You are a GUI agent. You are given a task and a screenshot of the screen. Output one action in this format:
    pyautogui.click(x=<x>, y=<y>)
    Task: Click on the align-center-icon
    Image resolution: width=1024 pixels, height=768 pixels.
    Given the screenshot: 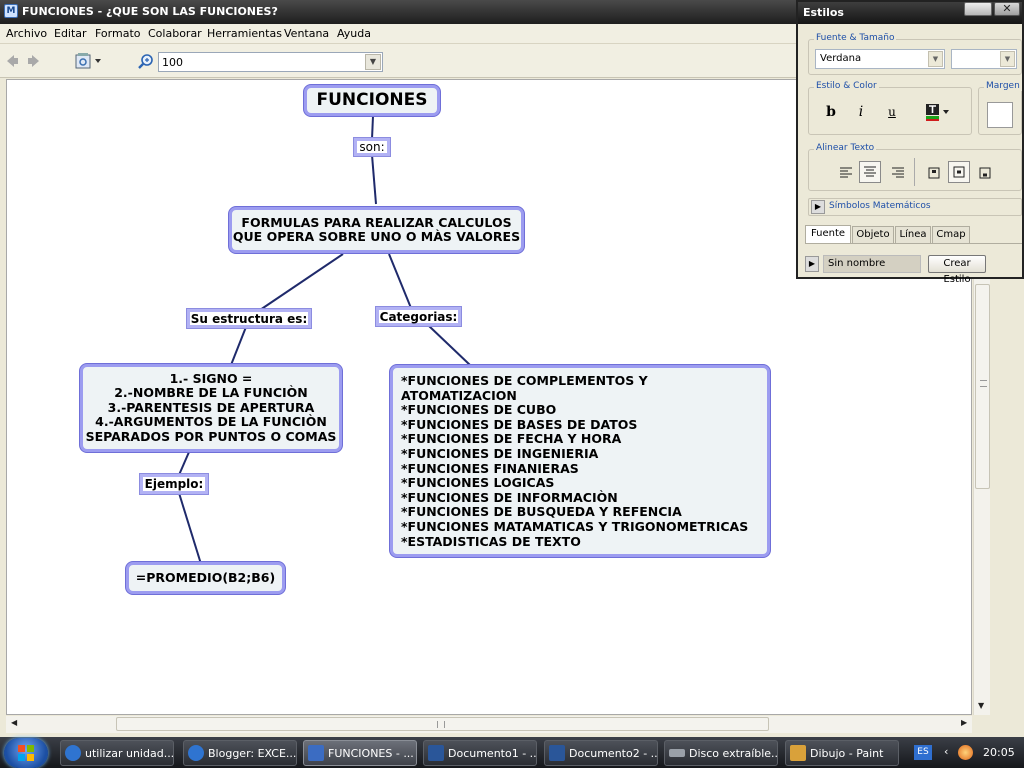 What is the action you would take?
    pyautogui.click(x=870, y=172)
    